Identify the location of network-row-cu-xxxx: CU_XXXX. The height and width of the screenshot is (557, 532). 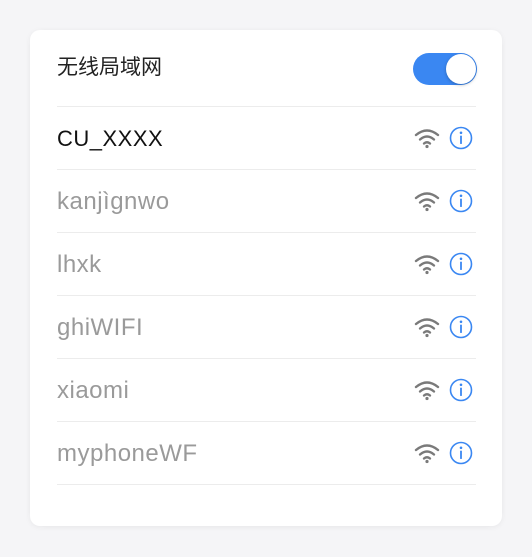
(266, 138).